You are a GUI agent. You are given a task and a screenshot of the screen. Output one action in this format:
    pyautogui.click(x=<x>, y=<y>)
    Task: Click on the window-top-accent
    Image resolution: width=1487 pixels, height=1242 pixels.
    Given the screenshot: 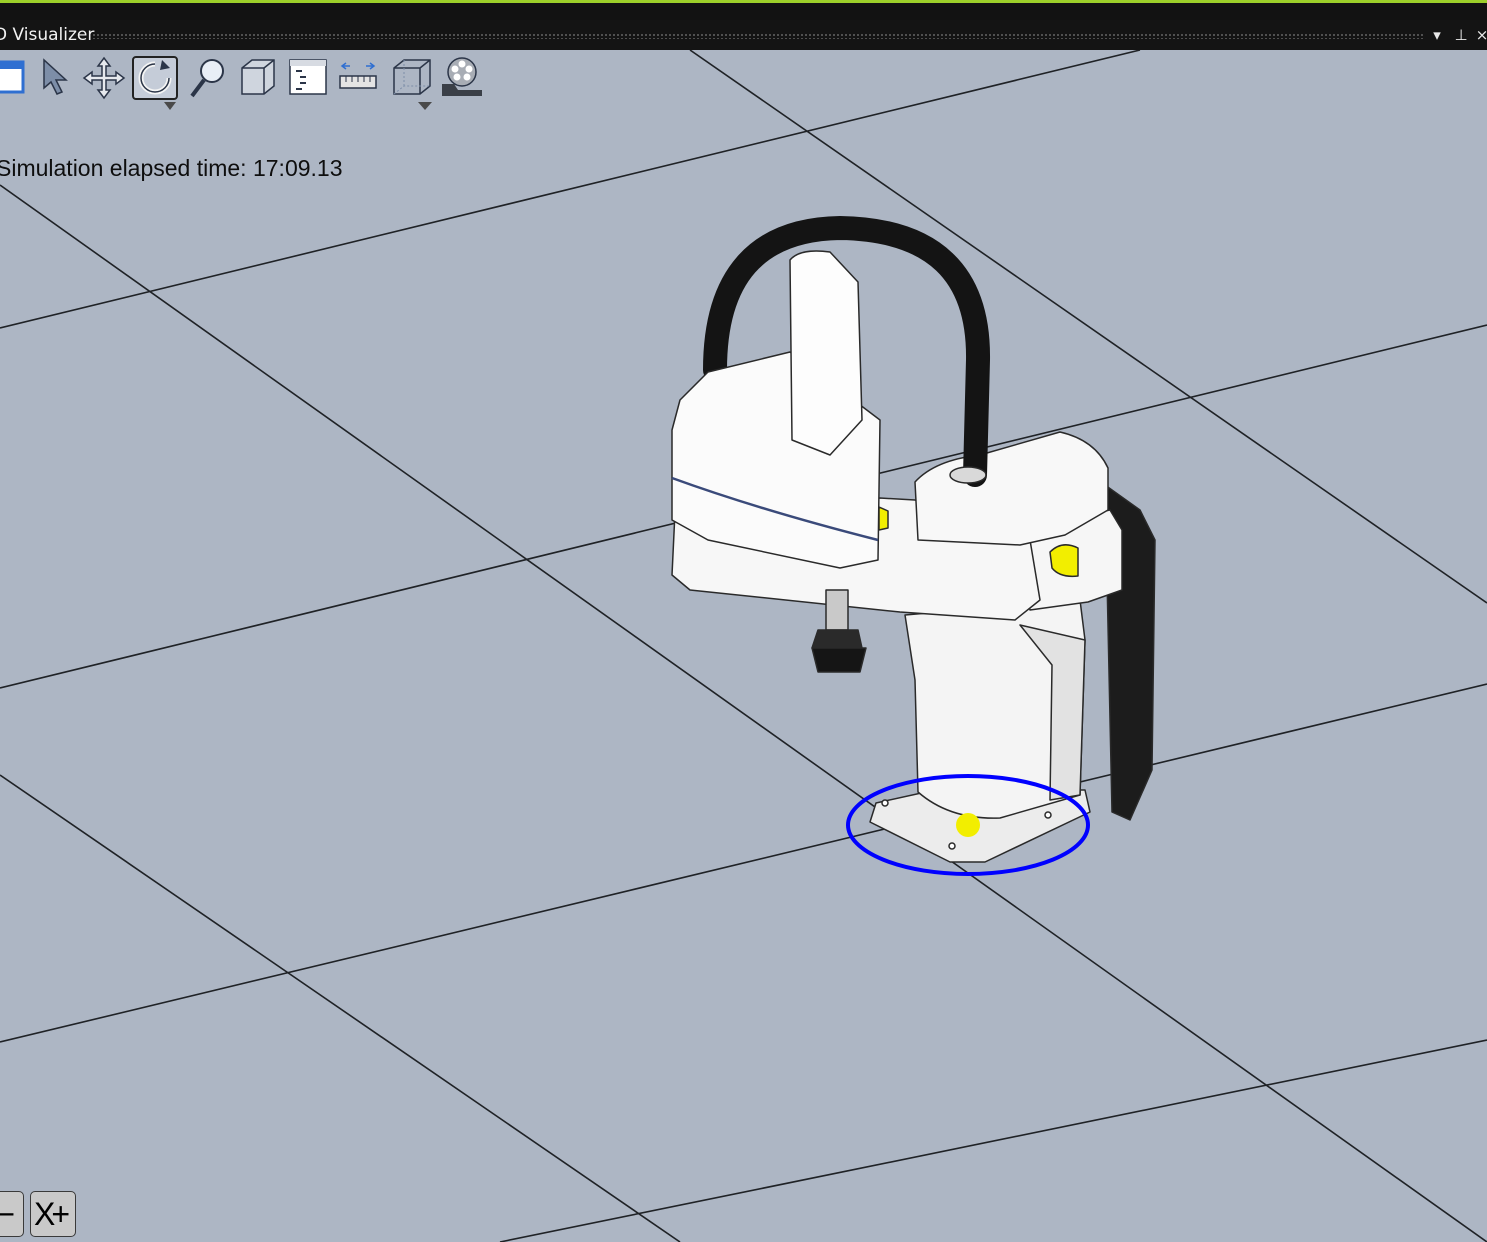 What is the action you would take?
    pyautogui.click(x=743, y=10)
    